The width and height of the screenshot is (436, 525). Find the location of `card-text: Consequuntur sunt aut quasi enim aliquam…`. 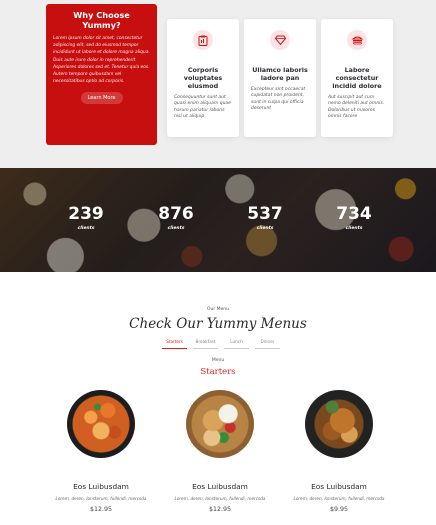

card-text: Consequuntur sunt aut quasi enim aliquam… is located at coordinates (202, 107).